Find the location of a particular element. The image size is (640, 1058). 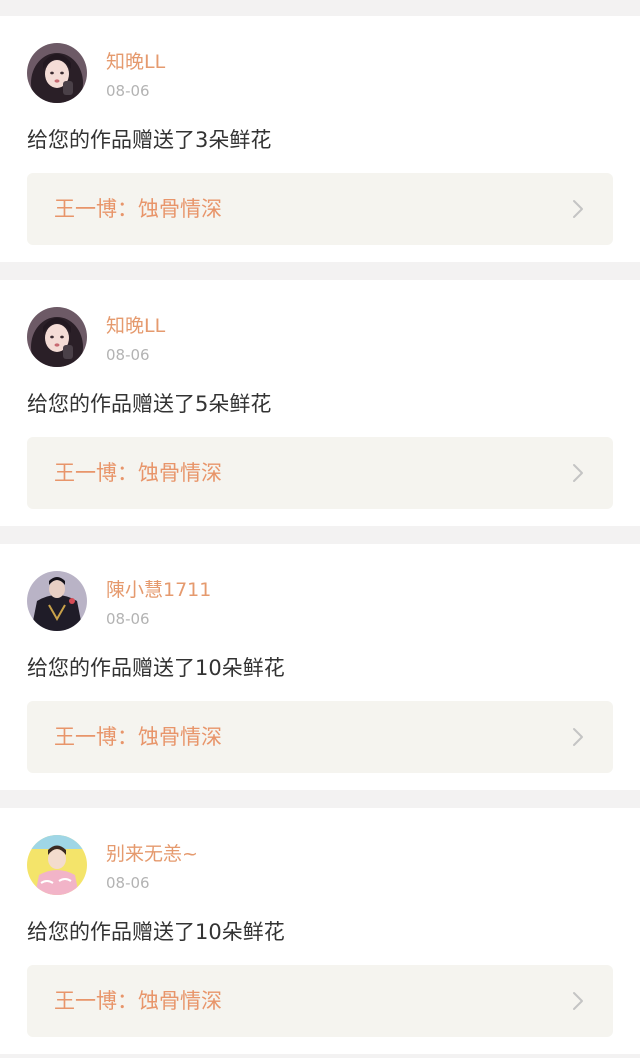

gift-message: 给您的作品赠送了3朵鲜花 is located at coordinates (149, 140).